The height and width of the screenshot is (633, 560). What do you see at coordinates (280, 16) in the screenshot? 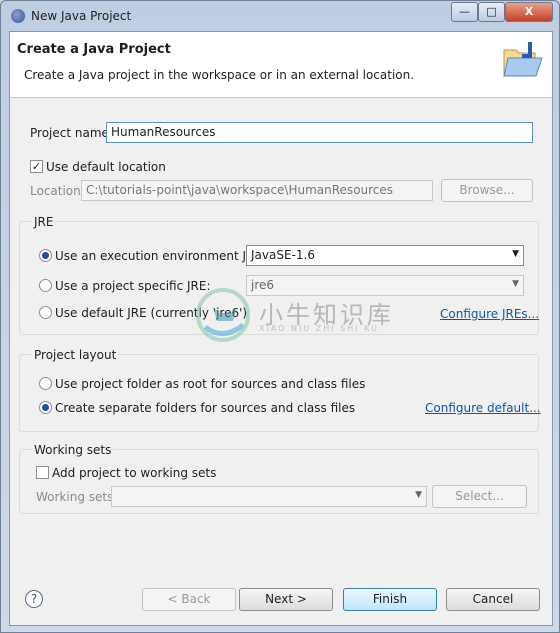
I see `title-bar: New Java Project — □ X` at bounding box center [280, 16].